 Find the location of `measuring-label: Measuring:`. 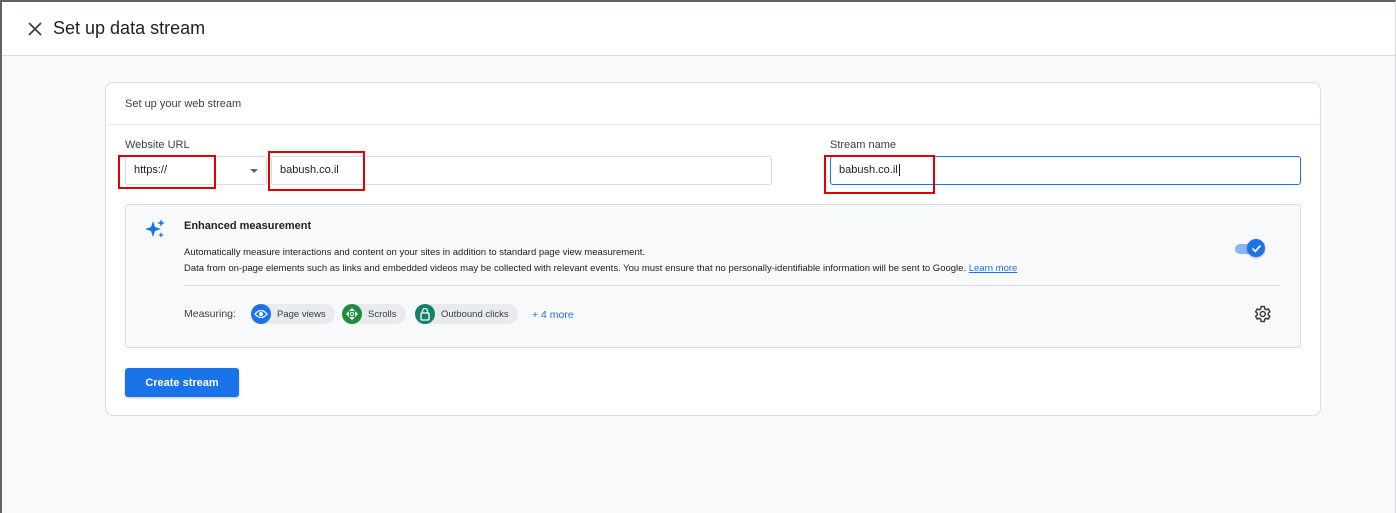

measuring-label: Measuring: is located at coordinates (210, 314).